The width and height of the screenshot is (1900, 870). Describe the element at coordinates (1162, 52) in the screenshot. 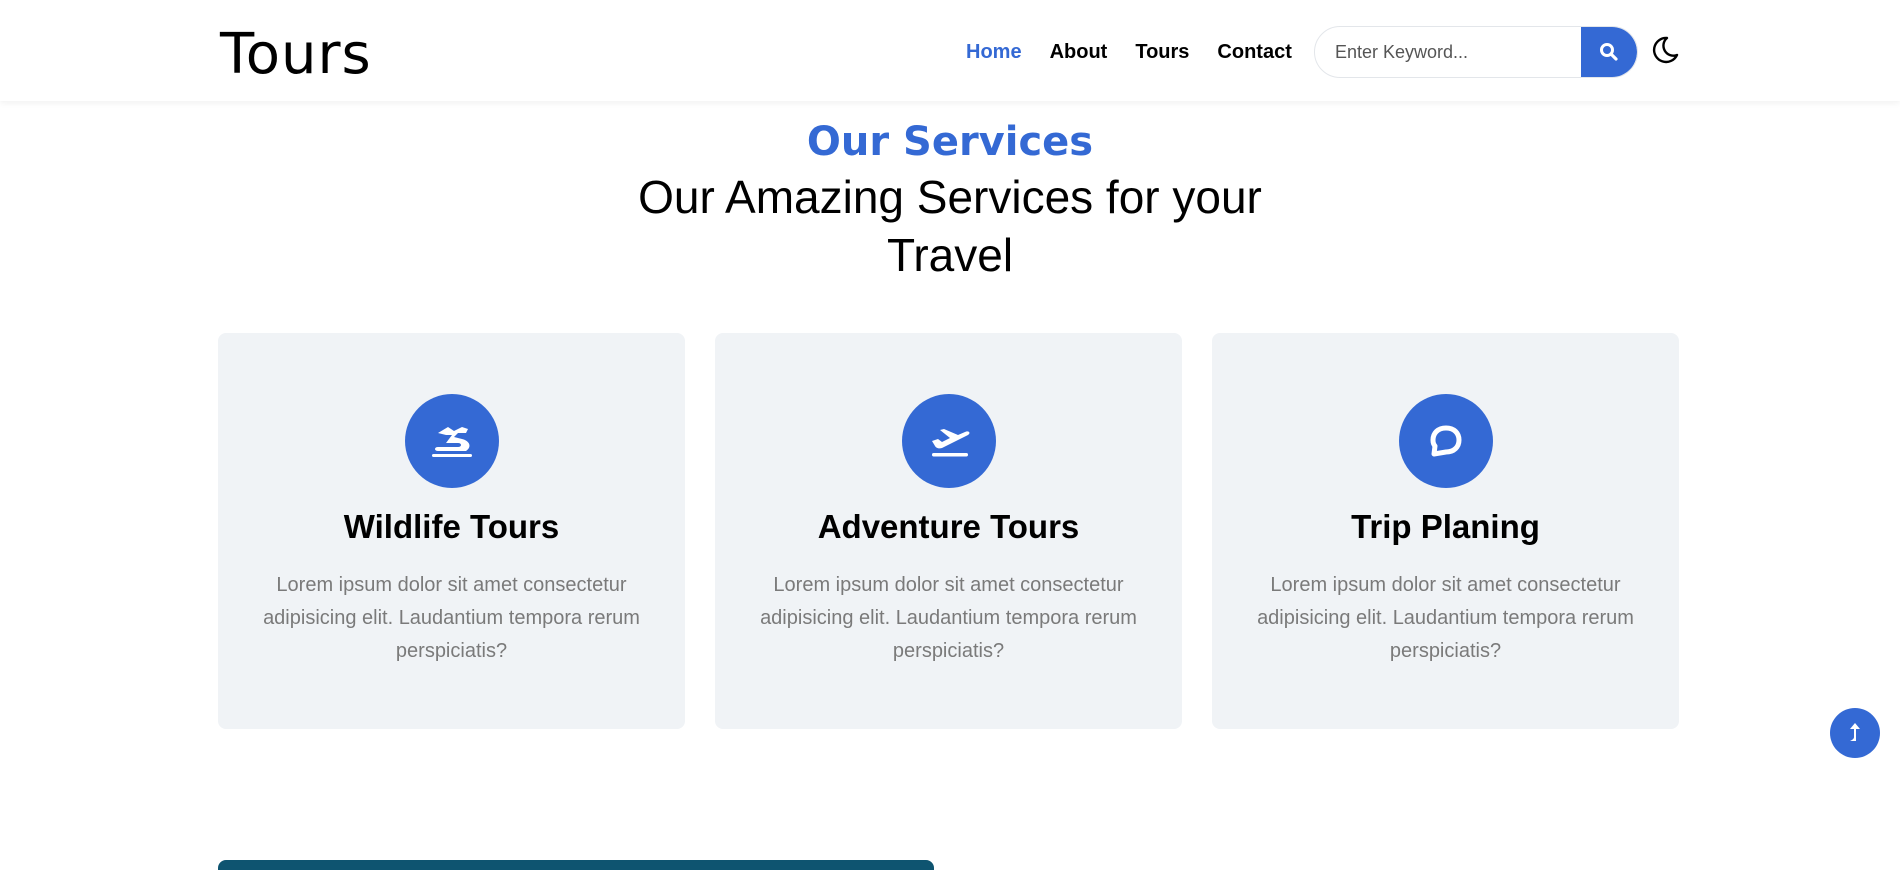

I see `nav-link-tours: Tours` at that location.